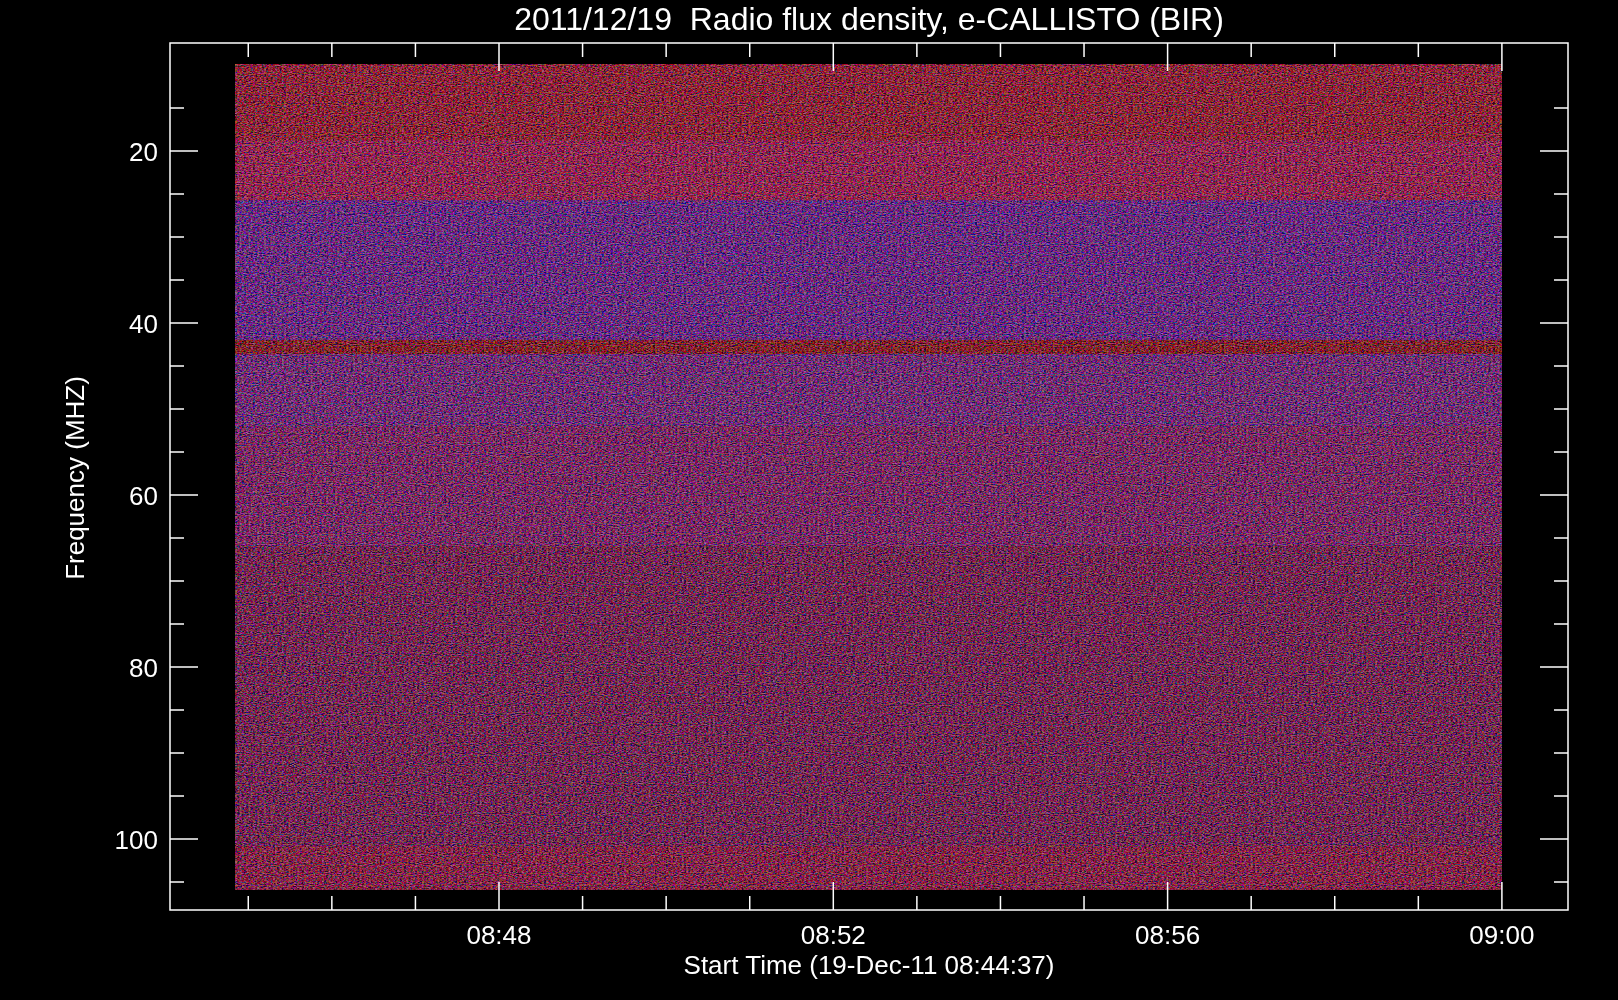 Image resolution: width=1618 pixels, height=1000 pixels. Describe the element at coordinates (75, 478) in the screenshot. I see `y-axis-label: Frequency (MHZ)` at that location.